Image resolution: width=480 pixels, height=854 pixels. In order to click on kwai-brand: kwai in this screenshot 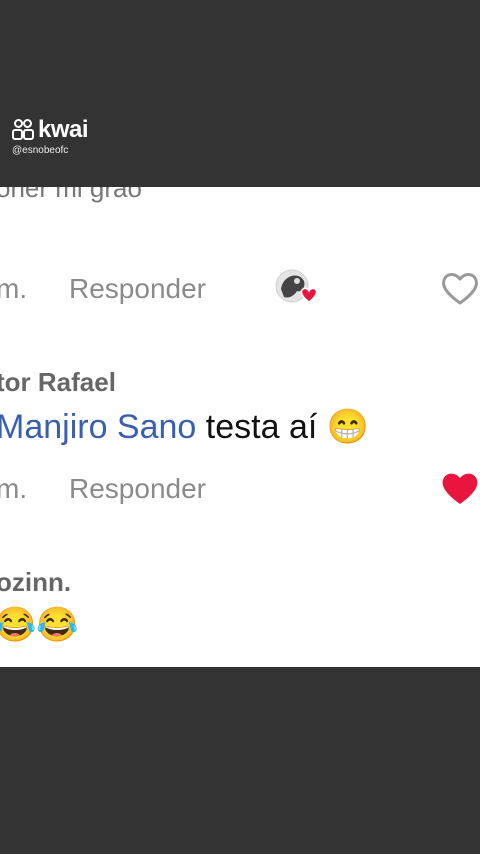, I will do `click(63, 129)`.